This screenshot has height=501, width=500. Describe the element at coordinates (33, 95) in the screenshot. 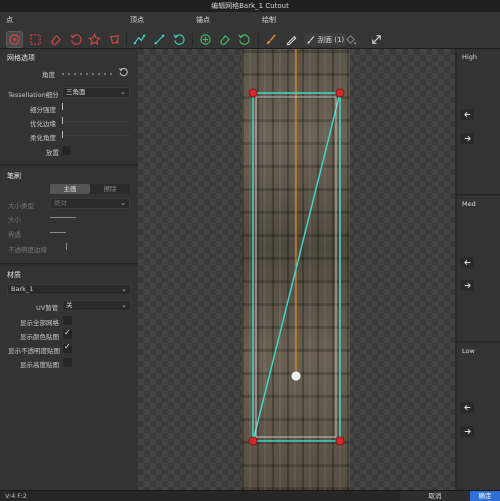

I see `tessellation-label: Tessellation细分` at that location.